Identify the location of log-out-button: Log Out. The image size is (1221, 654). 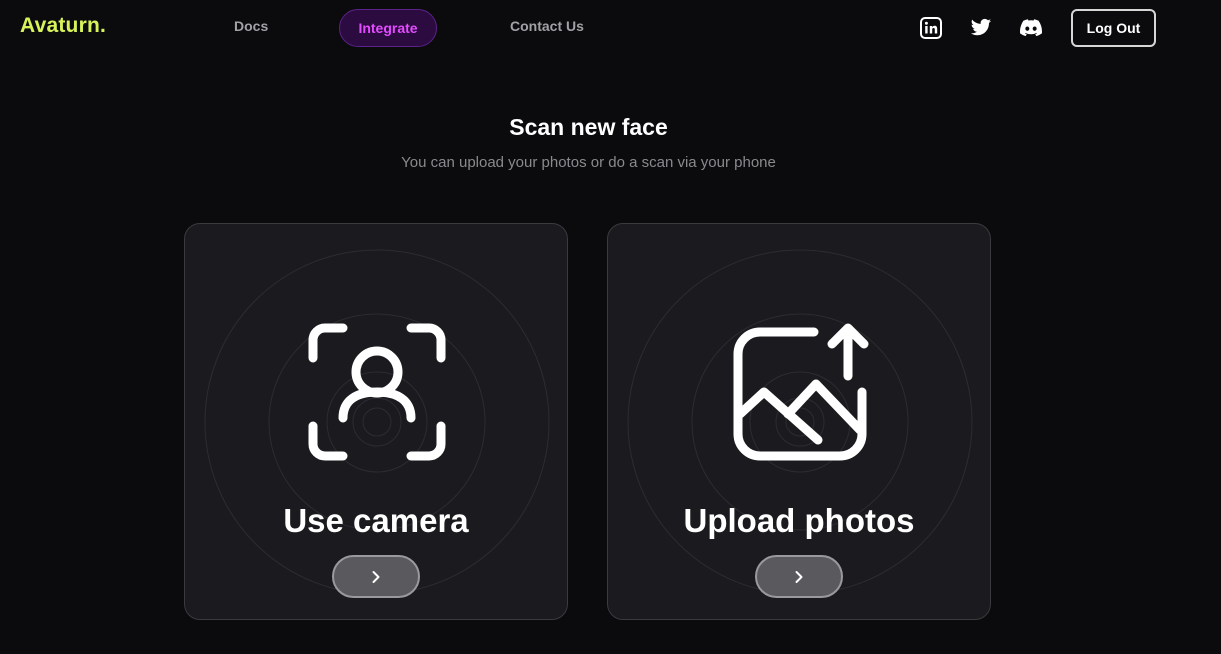
(1113, 28).